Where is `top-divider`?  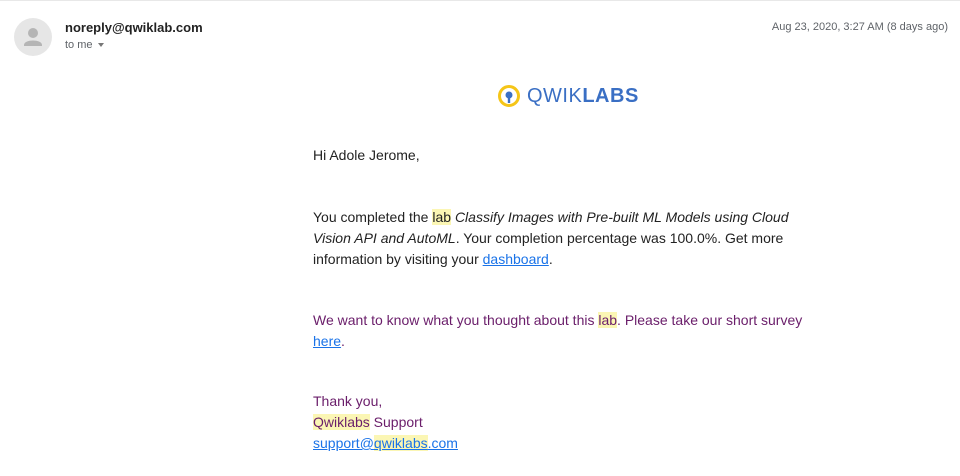 top-divider is located at coordinates (480, 0).